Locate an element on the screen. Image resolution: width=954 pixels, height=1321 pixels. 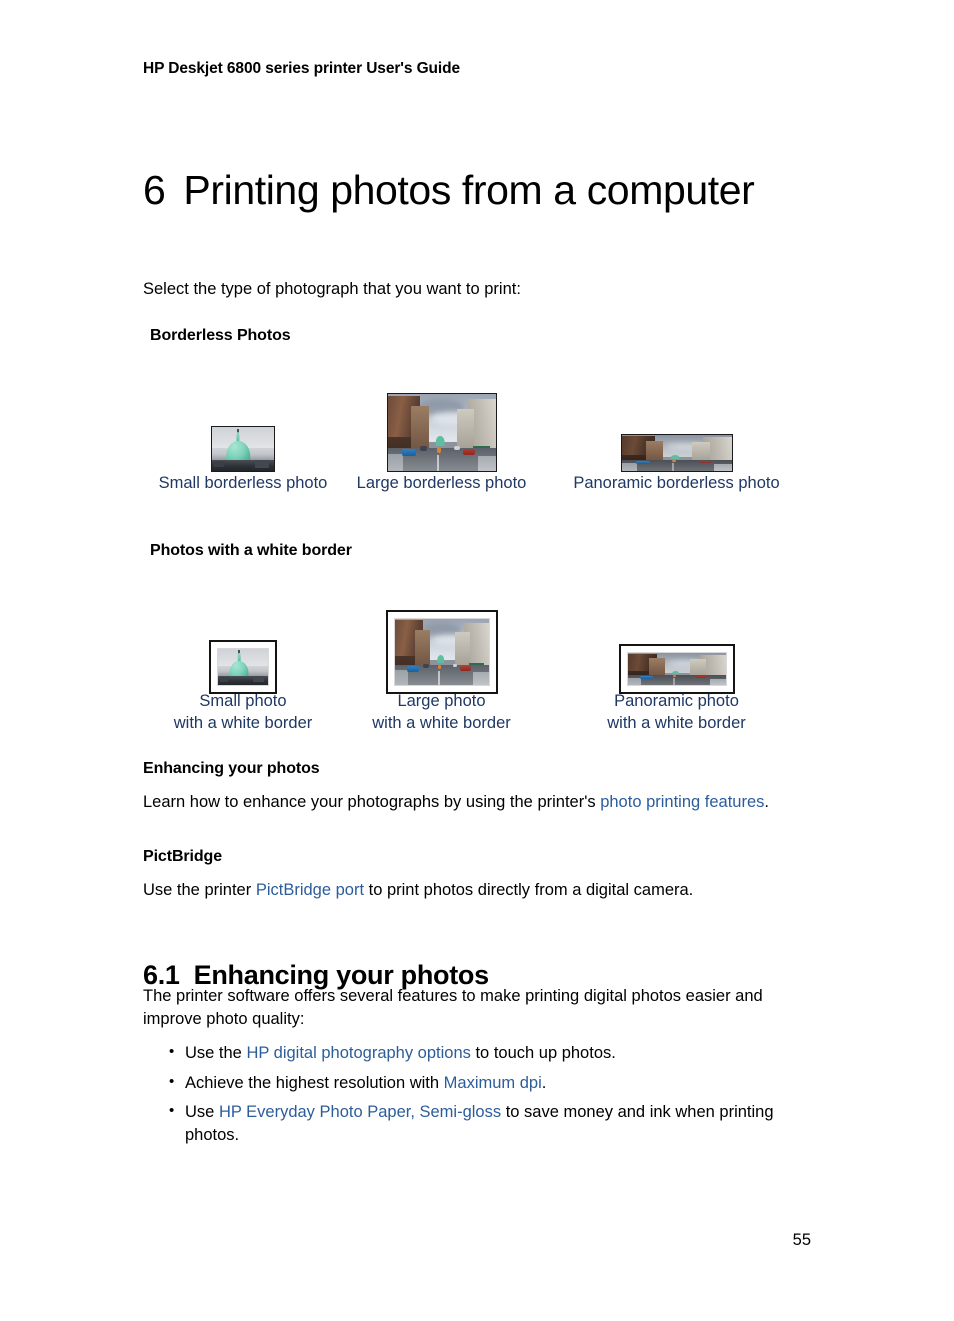
link-panoramic-photo-white-border: Panoramic photo with a white border is located at coordinates (676, 712).